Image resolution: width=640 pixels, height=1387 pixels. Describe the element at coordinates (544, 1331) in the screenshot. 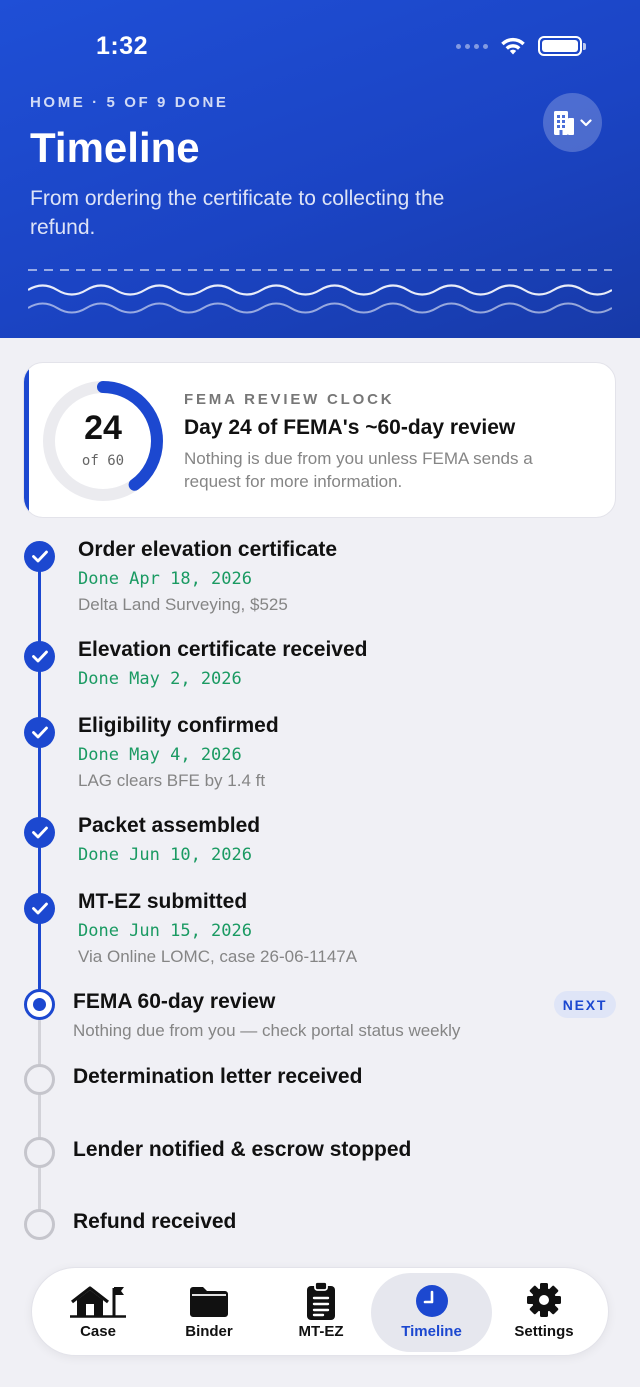

I see `tab-settings-label: Settings` at that location.